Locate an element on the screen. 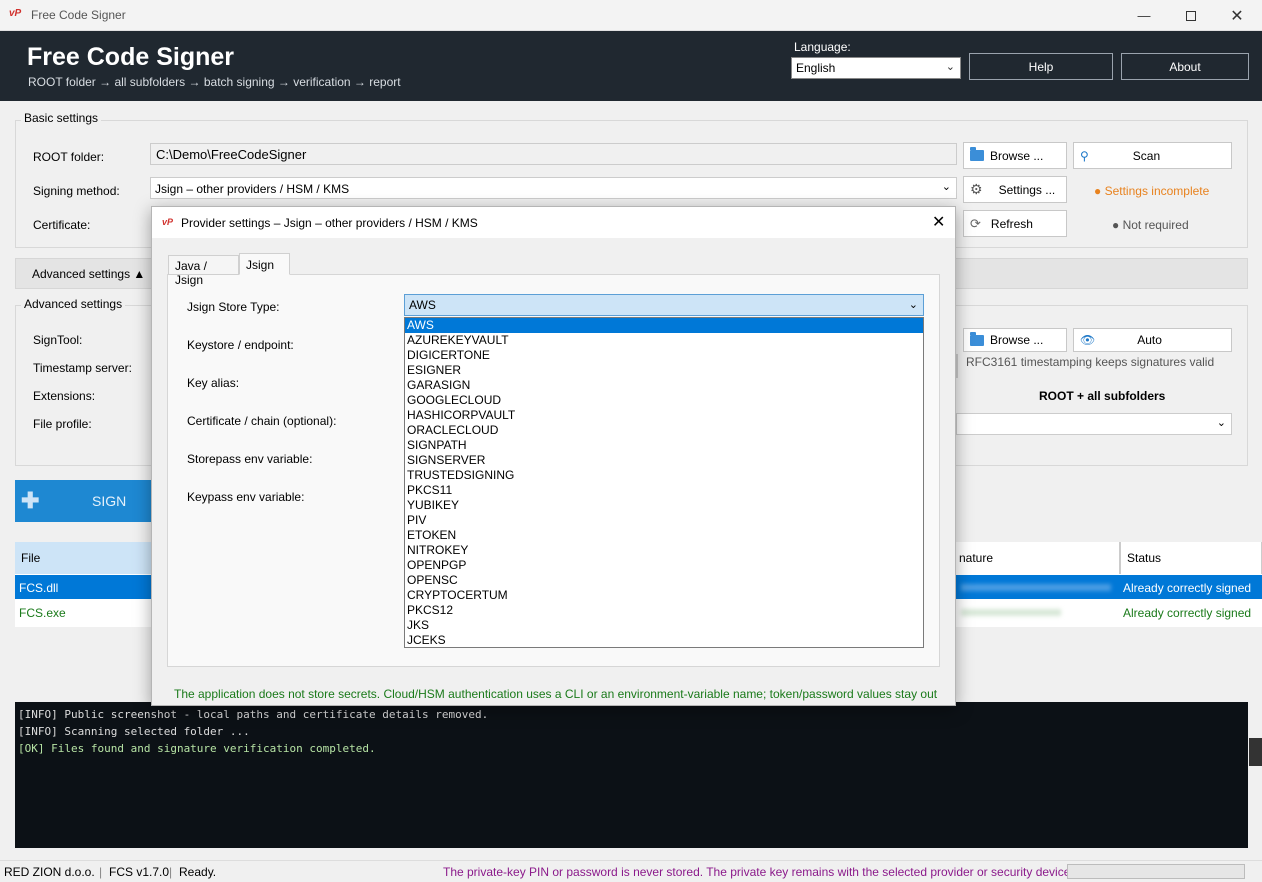 This screenshot has width=1262, height=882. auto-button: 👁 Auto is located at coordinates (1152, 340).